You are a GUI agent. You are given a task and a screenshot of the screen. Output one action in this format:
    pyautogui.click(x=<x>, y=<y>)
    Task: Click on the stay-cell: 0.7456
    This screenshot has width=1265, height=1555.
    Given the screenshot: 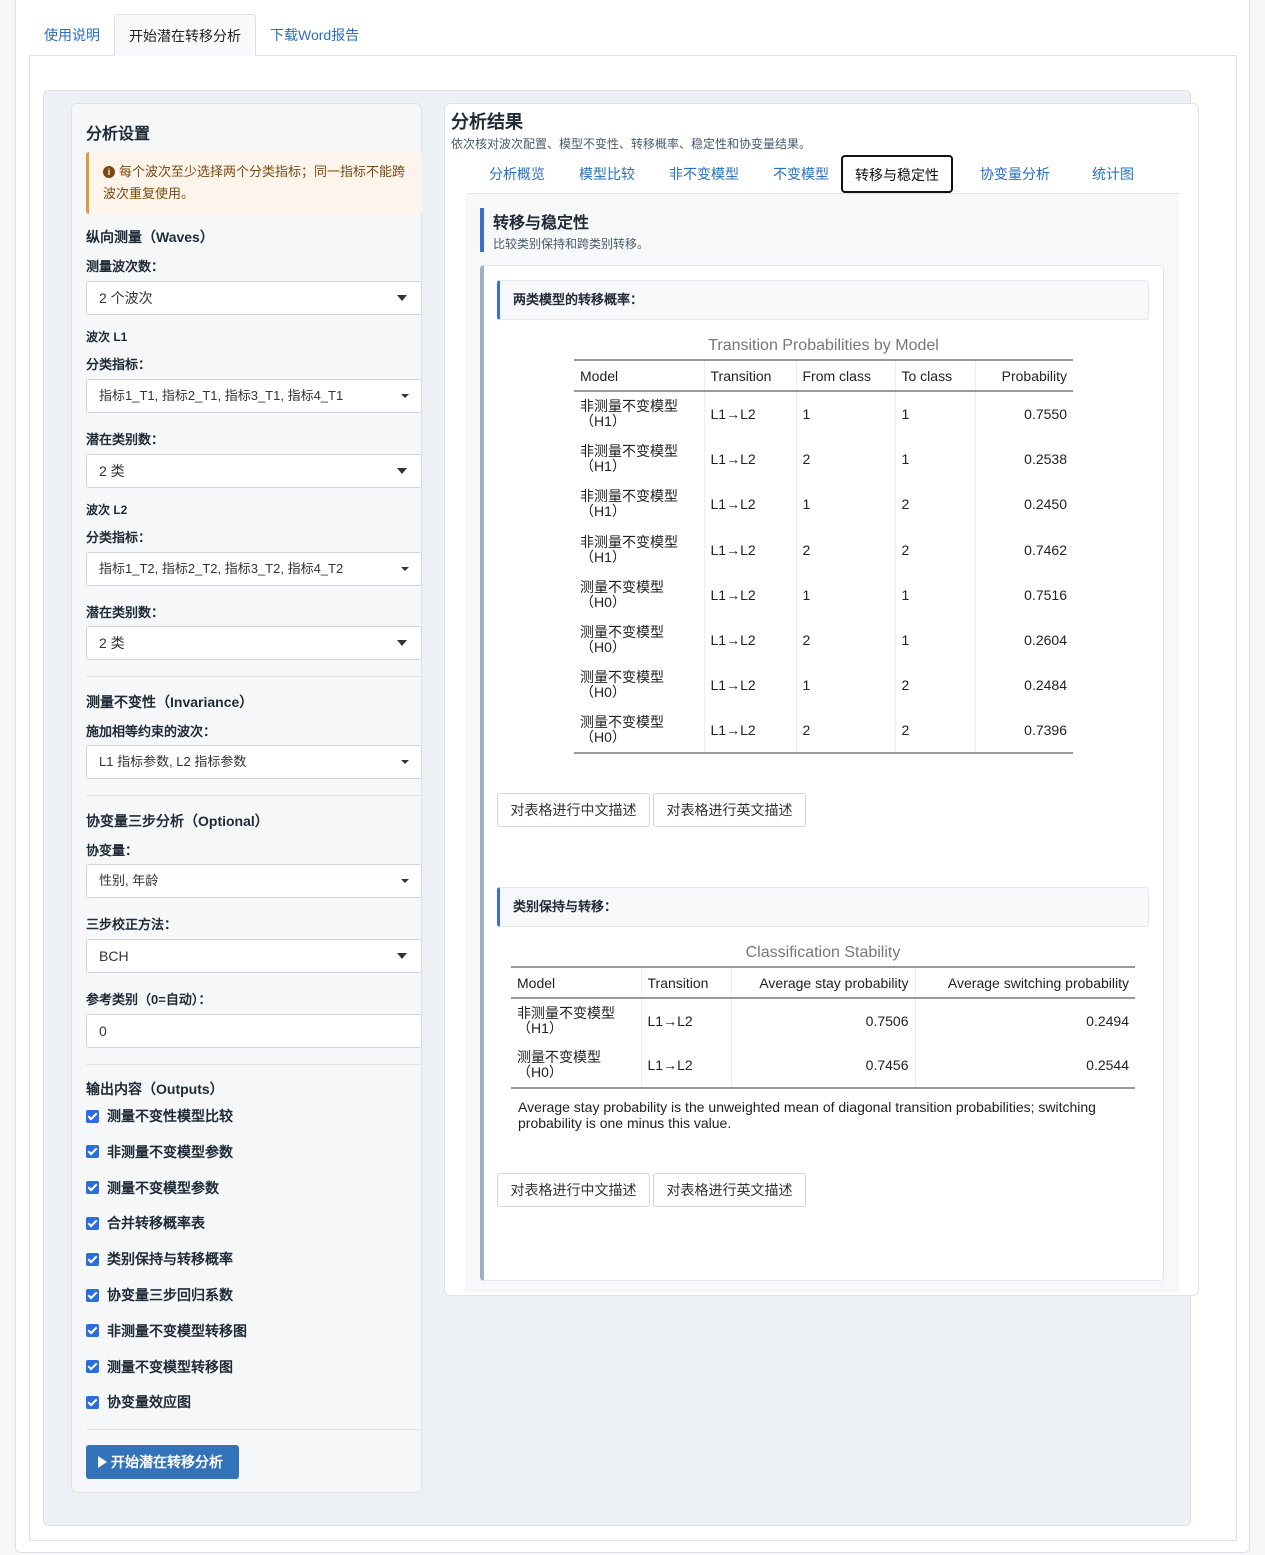 What is the action you would take?
    pyautogui.click(x=822, y=1066)
    